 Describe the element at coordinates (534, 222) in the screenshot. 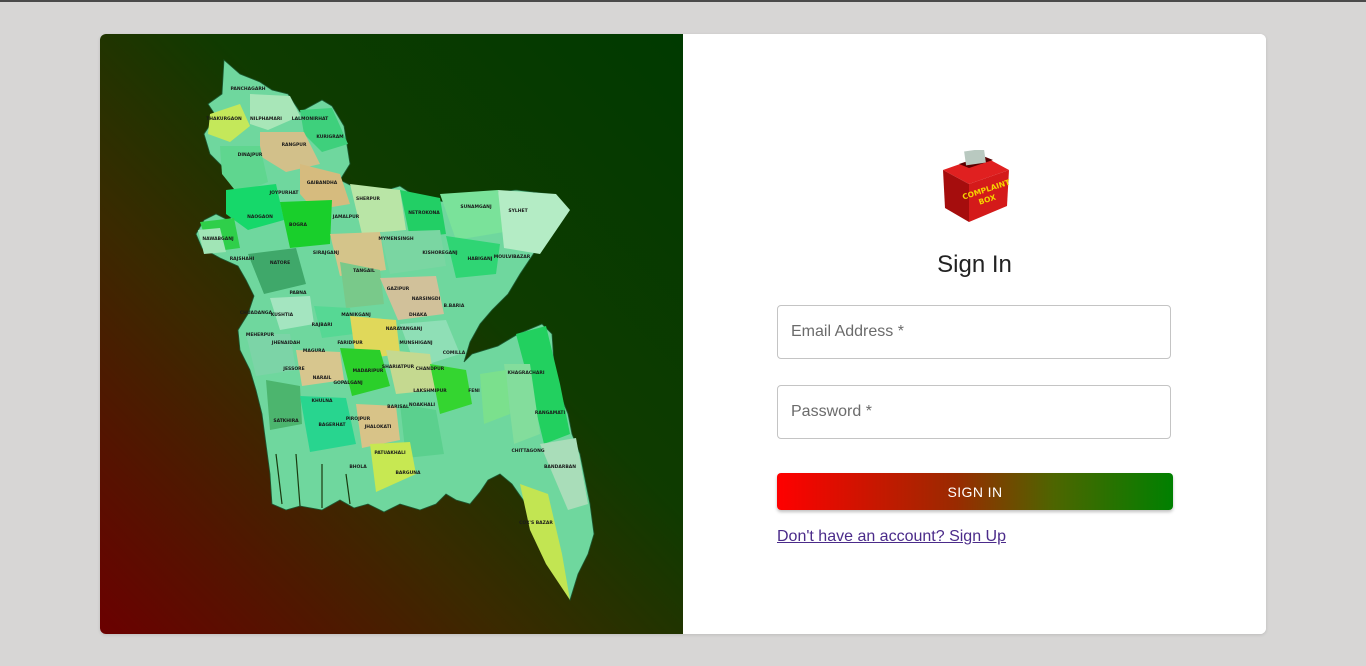

I see `district-patch` at that location.